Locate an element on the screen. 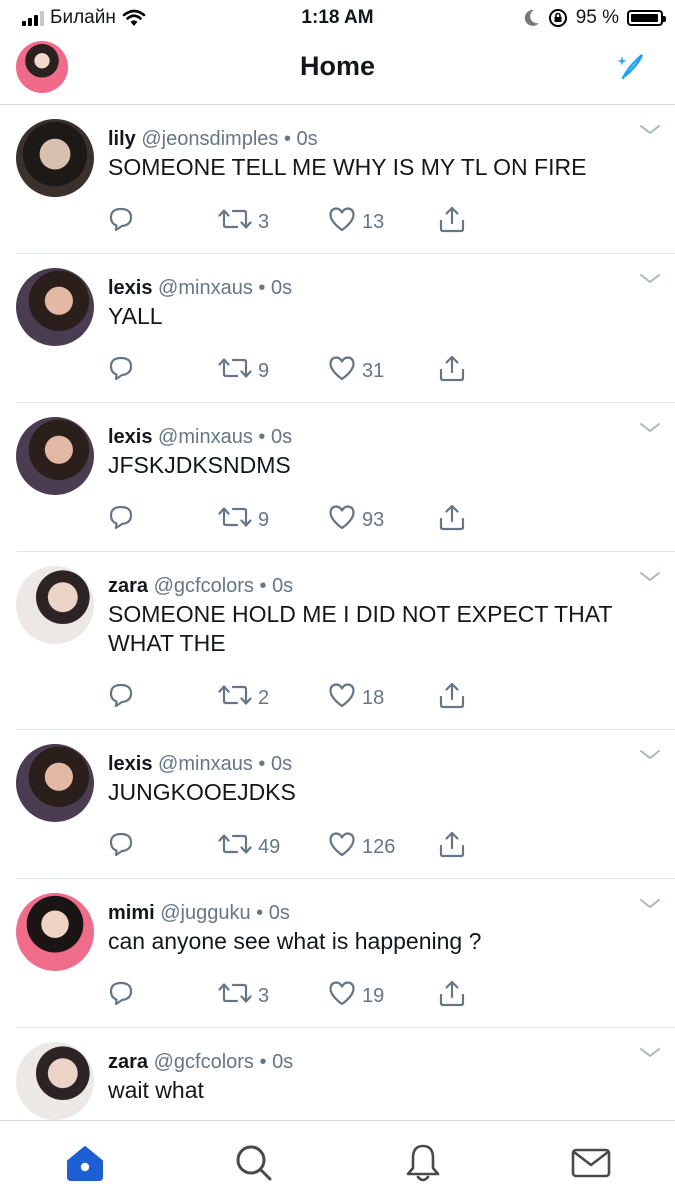  tab-search is located at coordinates (254, 1163).